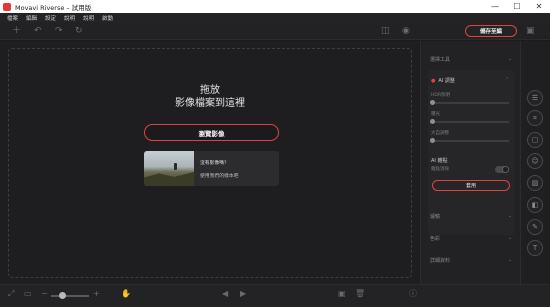 The image size is (550, 307). What do you see at coordinates (169, 168) in the screenshot?
I see `sample-thumbnail` at bounding box center [169, 168].